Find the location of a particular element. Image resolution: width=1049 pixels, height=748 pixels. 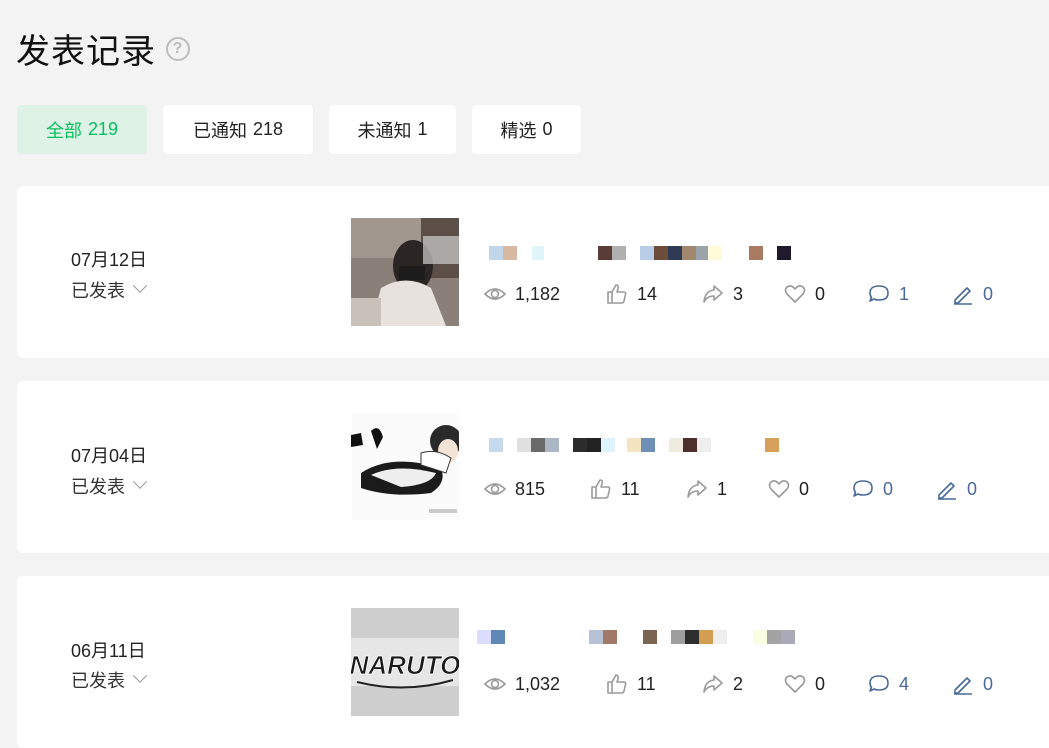

likes-count: 14 is located at coordinates (647, 293).